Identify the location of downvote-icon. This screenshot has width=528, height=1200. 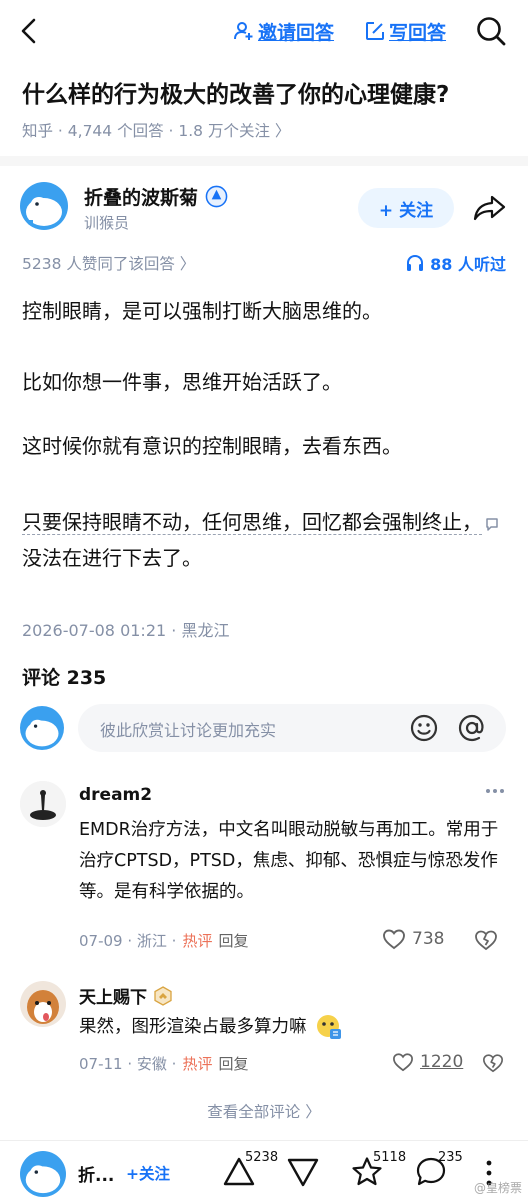
(303, 1172).